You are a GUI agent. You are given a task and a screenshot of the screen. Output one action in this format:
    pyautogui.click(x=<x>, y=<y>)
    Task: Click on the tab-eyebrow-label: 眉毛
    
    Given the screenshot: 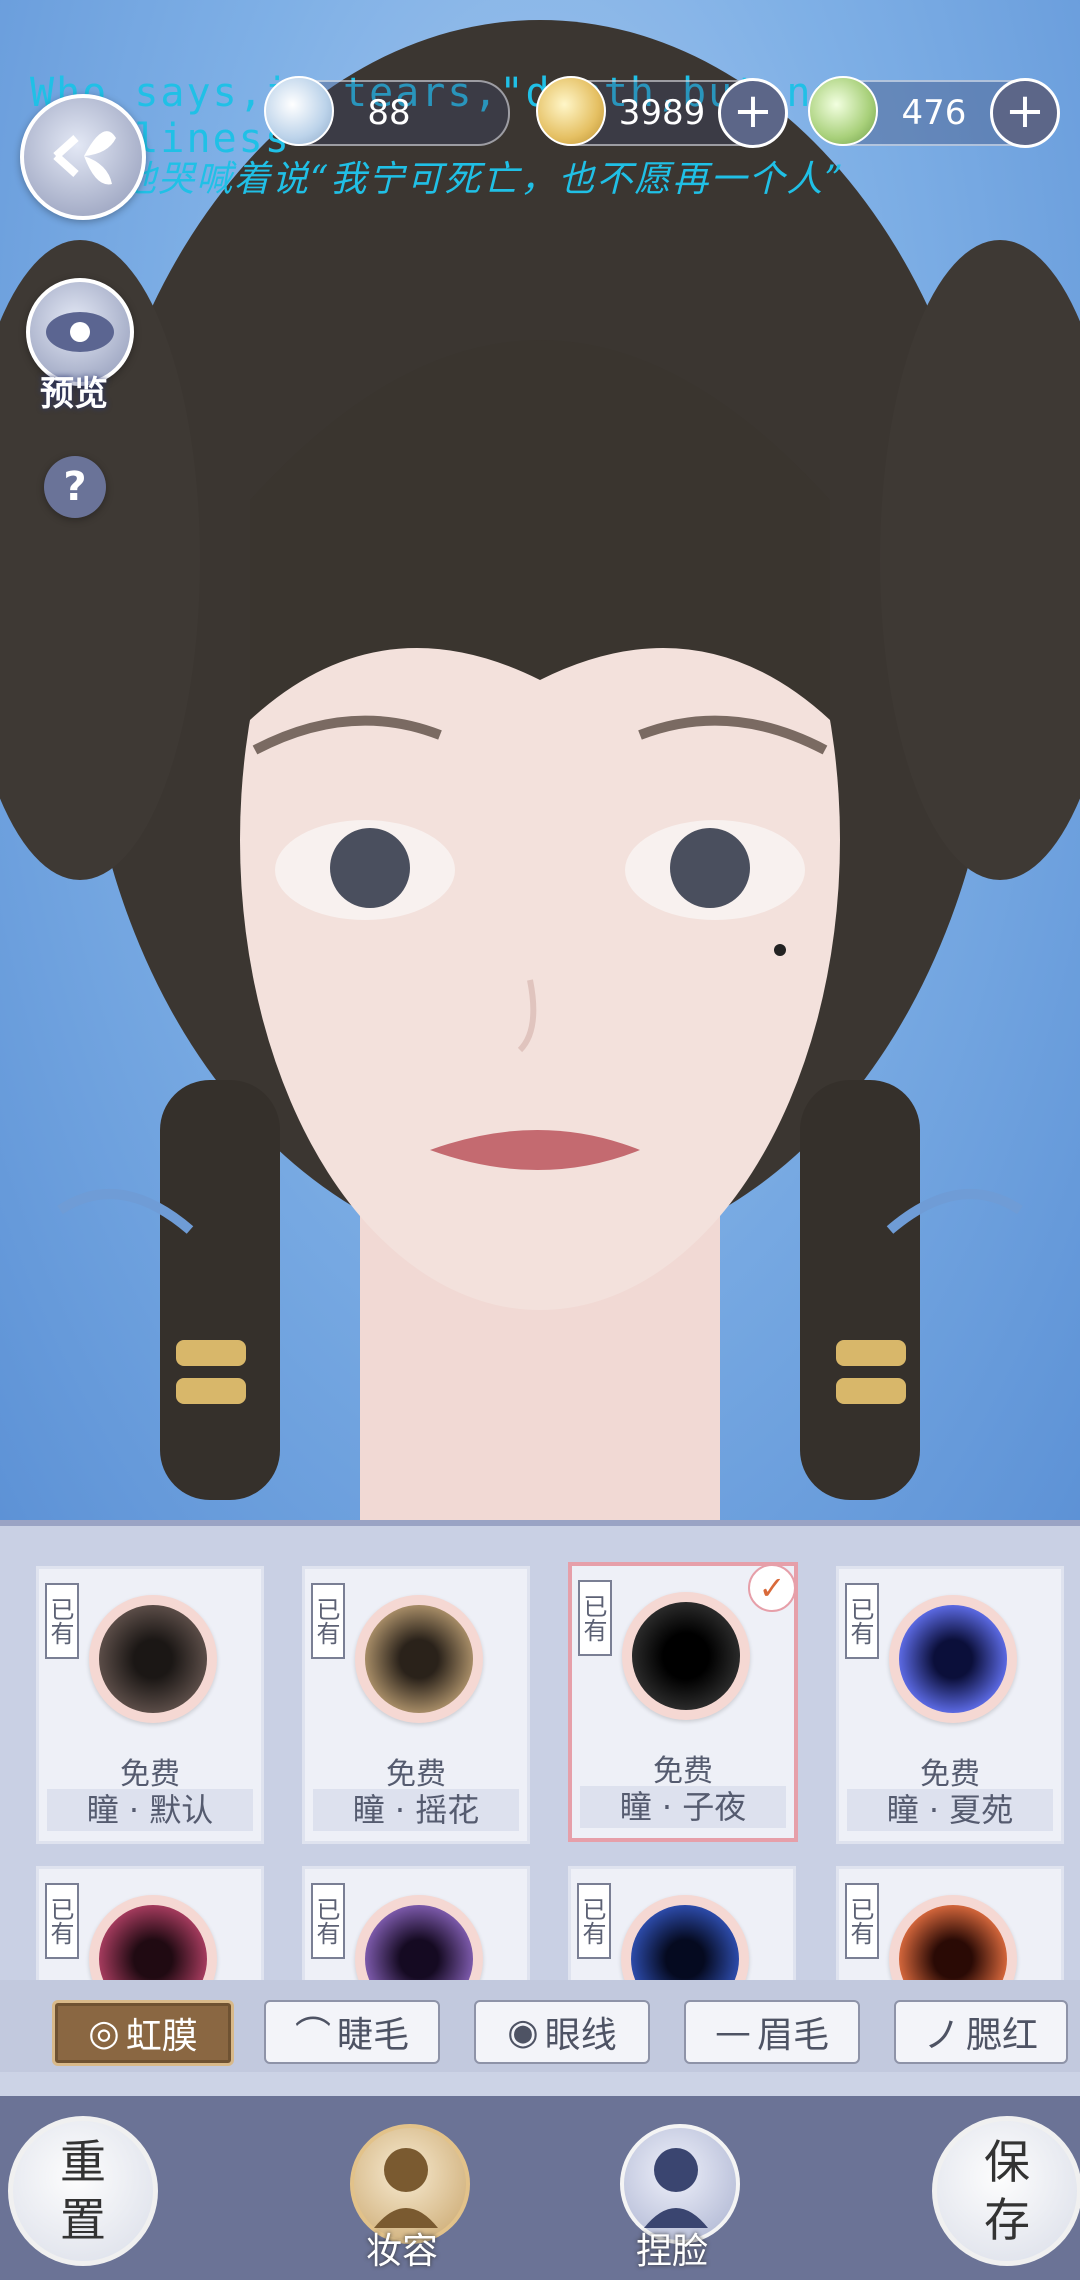 What is the action you would take?
    pyautogui.click(x=792, y=2035)
    